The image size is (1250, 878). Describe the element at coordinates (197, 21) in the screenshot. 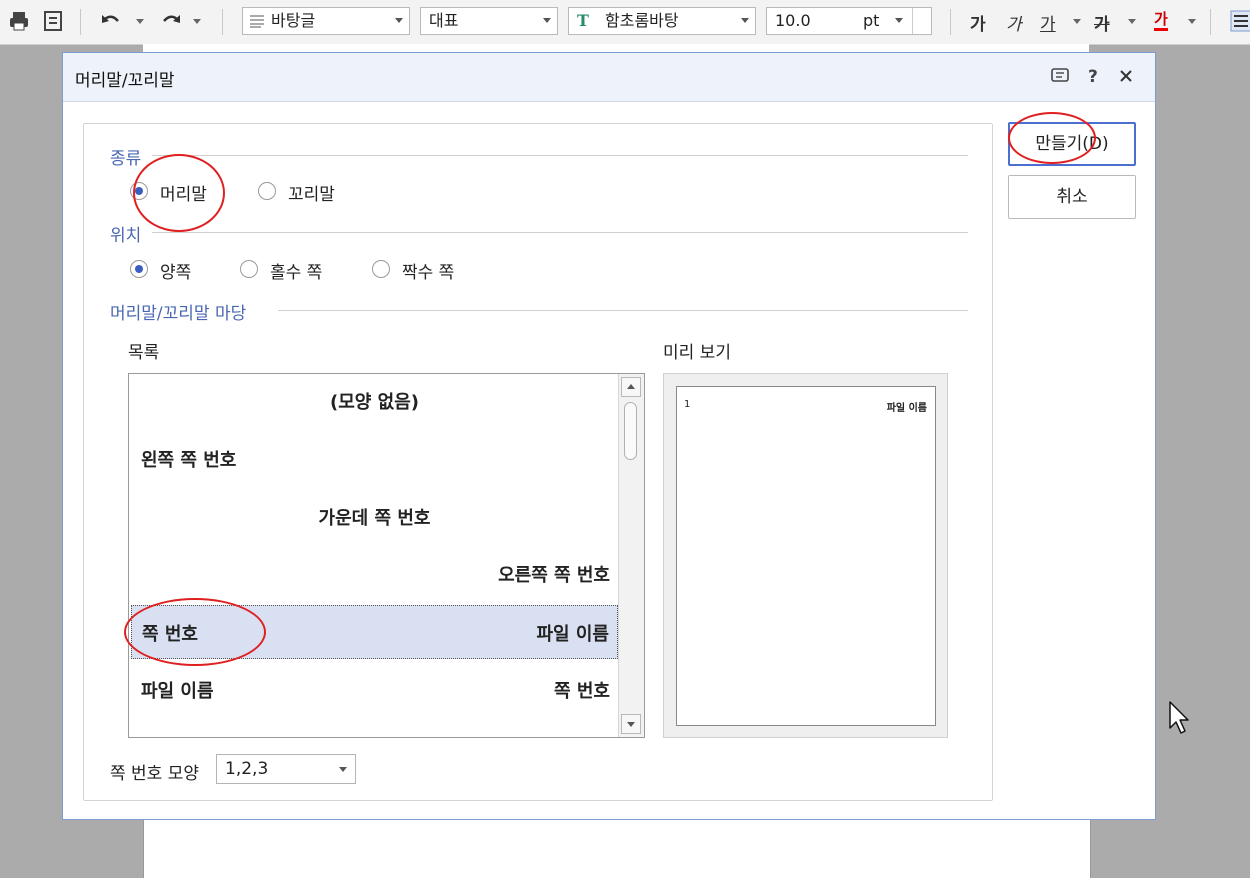

I see `redo-dropdown-icon` at that location.